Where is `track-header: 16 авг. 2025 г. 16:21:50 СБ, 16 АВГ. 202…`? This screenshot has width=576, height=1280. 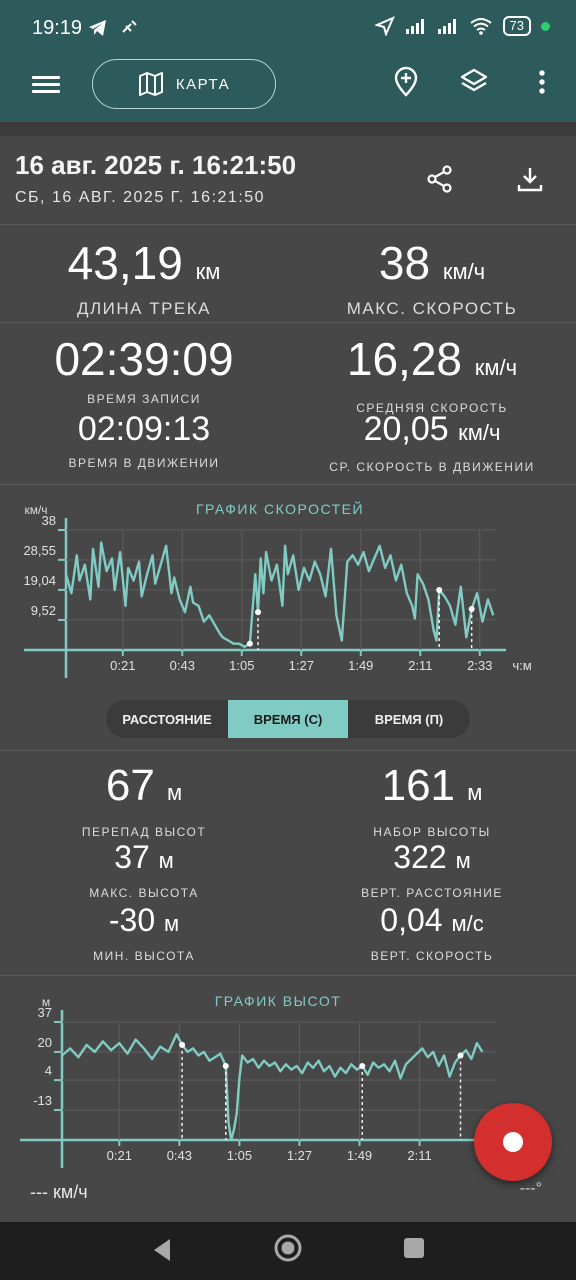 track-header: 16 авг. 2025 г. 16:21:50 СБ, 16 АВГ. 202… is located at coordinates (288, 180).